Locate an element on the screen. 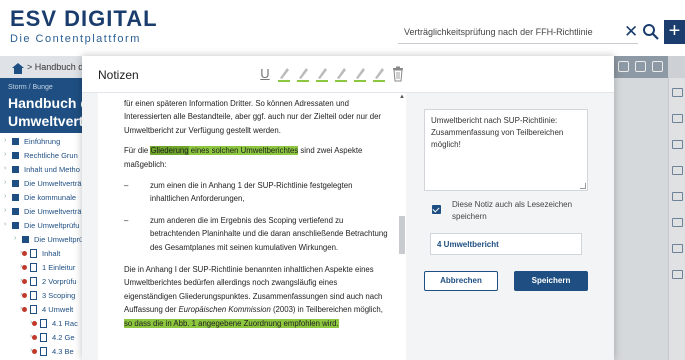  highlighted-text: Gliederung is located at coordinates (169, 151).